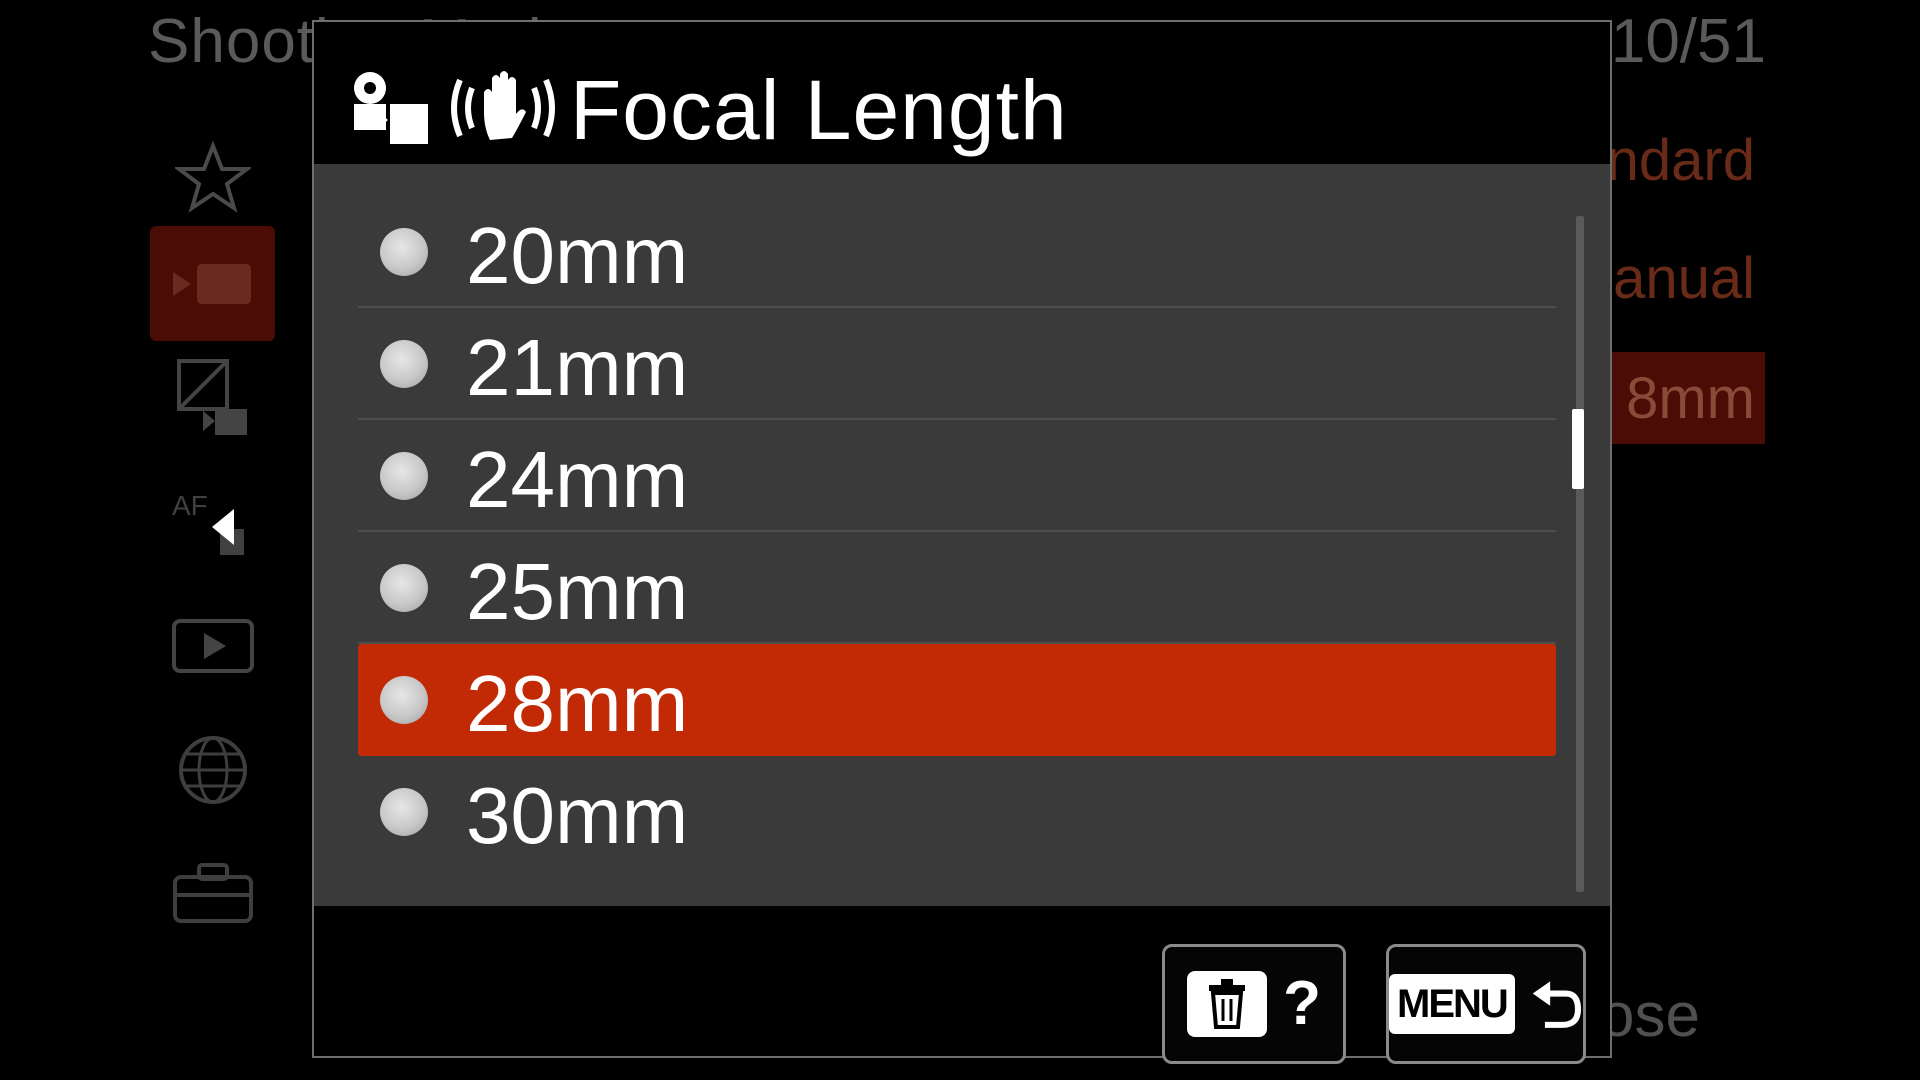 The width and height of the screenshot is (1920, 1080). Describe the element at coordinates (212, 177) in the screenshot. I see `star-icon` at that location.